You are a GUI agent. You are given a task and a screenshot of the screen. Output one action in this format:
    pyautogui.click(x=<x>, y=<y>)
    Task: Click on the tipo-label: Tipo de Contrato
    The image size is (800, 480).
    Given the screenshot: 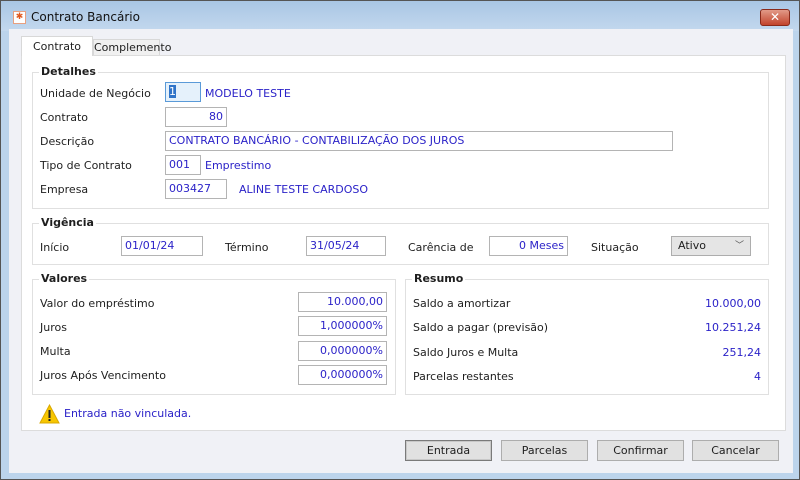 What is the action you would take?
    pyautogui.click(x=86, y=165)
    